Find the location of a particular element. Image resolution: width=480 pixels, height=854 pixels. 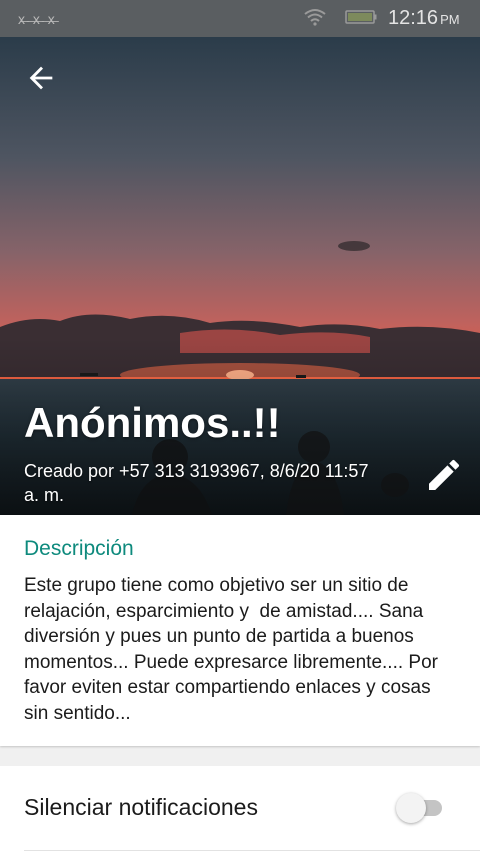

description-label: Descripción is located at coordinates (79, 548).